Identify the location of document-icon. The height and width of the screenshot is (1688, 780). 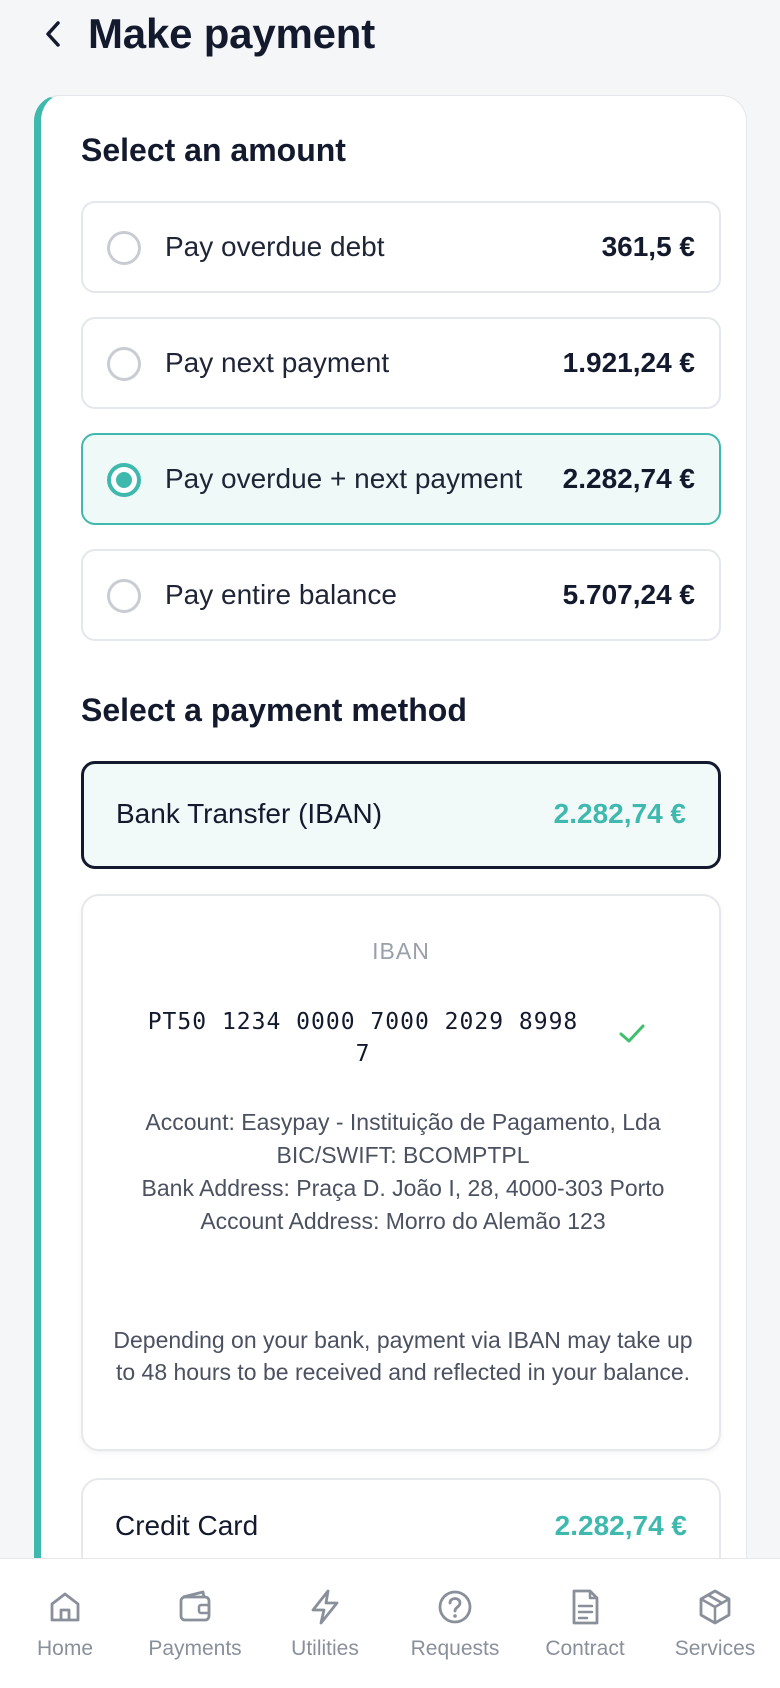
(585, 1607).